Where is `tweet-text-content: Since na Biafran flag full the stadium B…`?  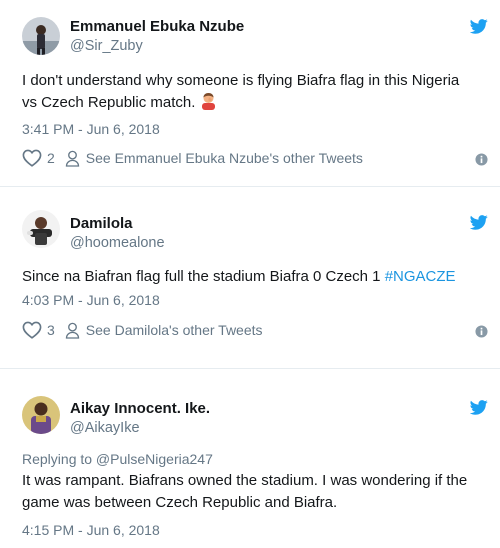
tweet-text-content: Since na Biafran flag full the stadium B… is located at coordinates (203, 276).